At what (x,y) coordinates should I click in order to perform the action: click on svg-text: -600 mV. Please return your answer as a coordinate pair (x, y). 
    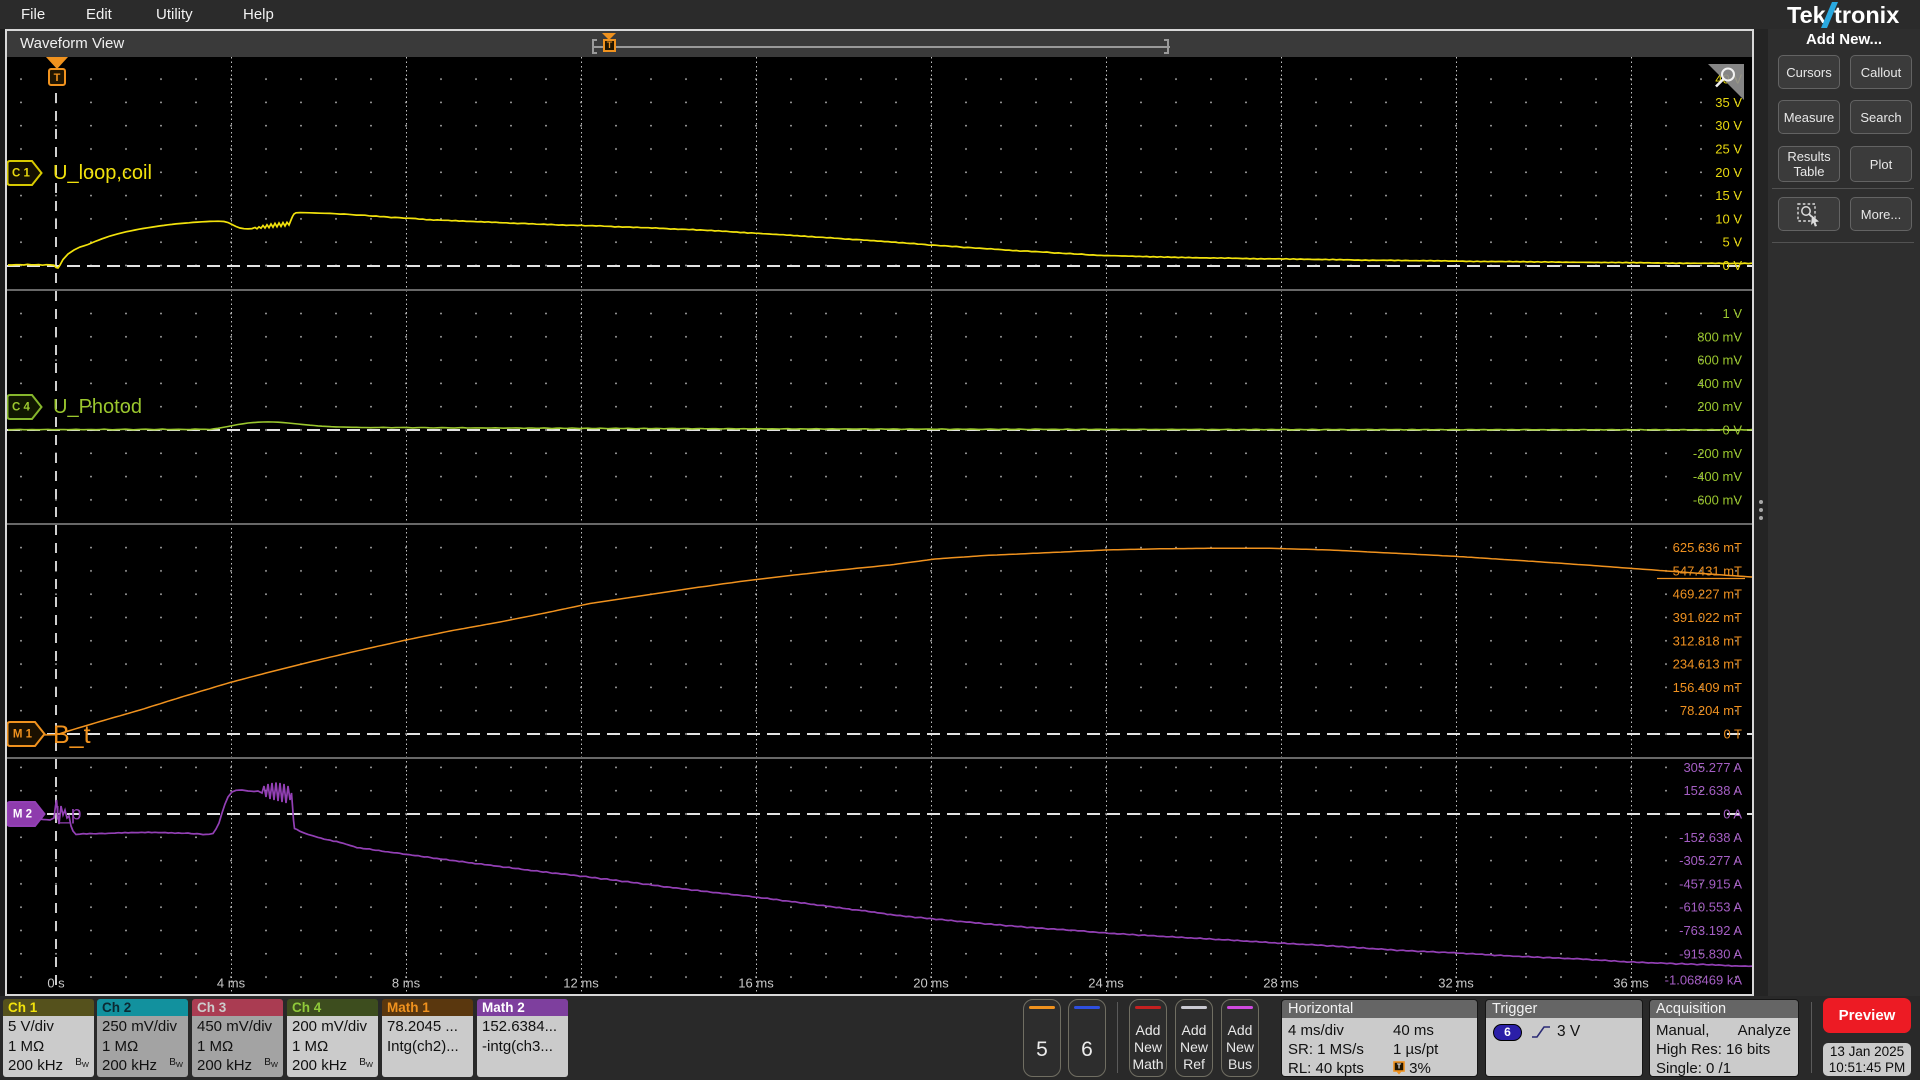
    Looking at the image, I should click on (1717, 499).